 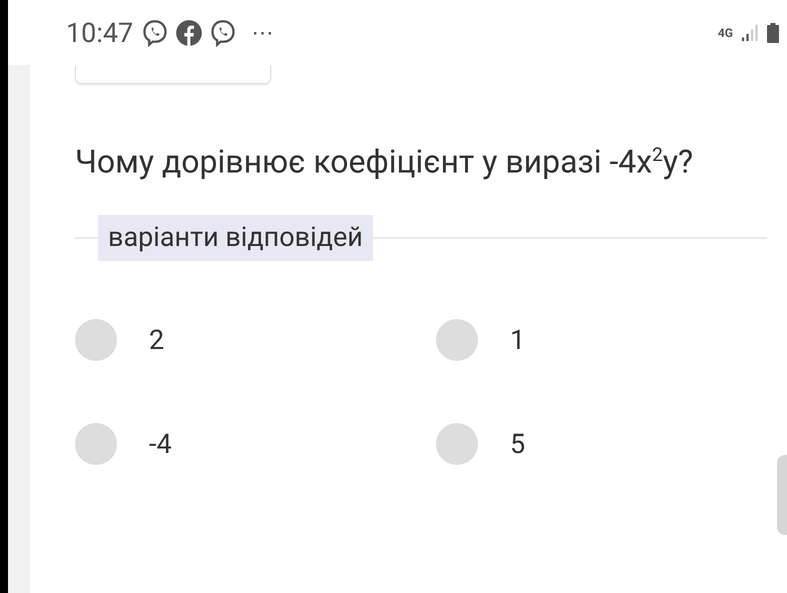 I want to click on section-label: варіанти відповідей, so click(x=235, y=237).